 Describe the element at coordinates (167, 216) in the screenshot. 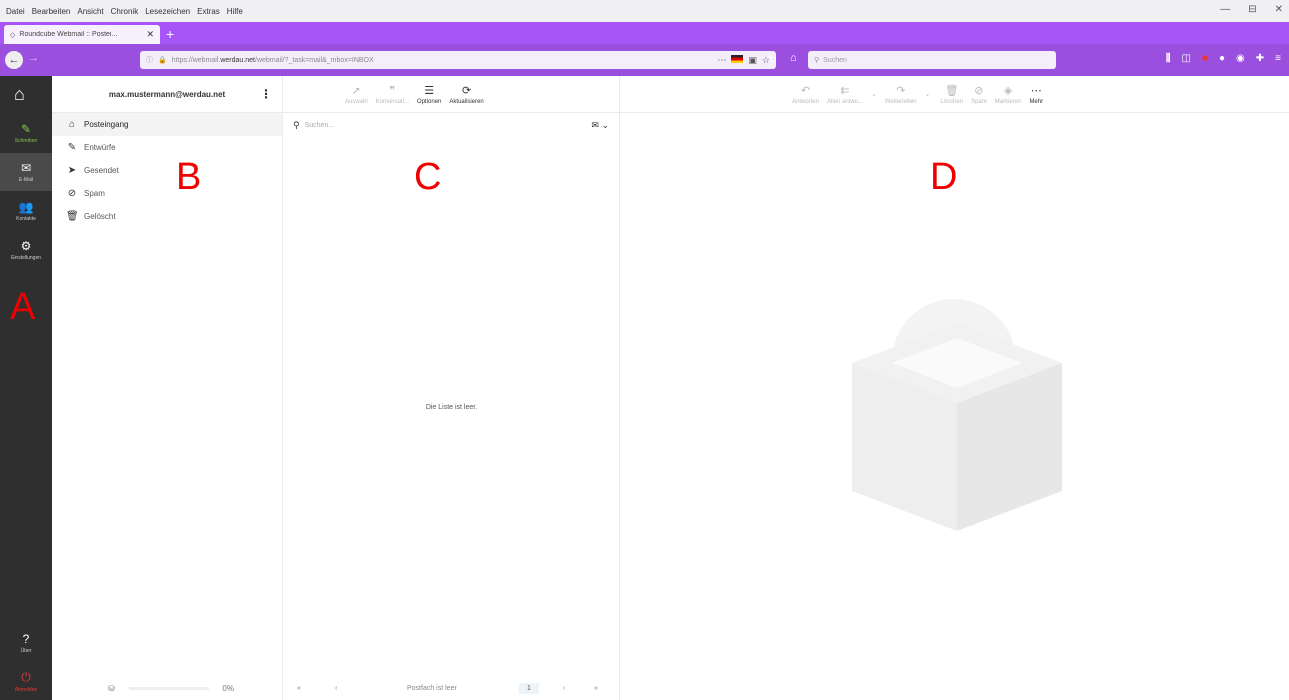

I see `folder-item-trash: 🗑 Gelöscht` at that location.